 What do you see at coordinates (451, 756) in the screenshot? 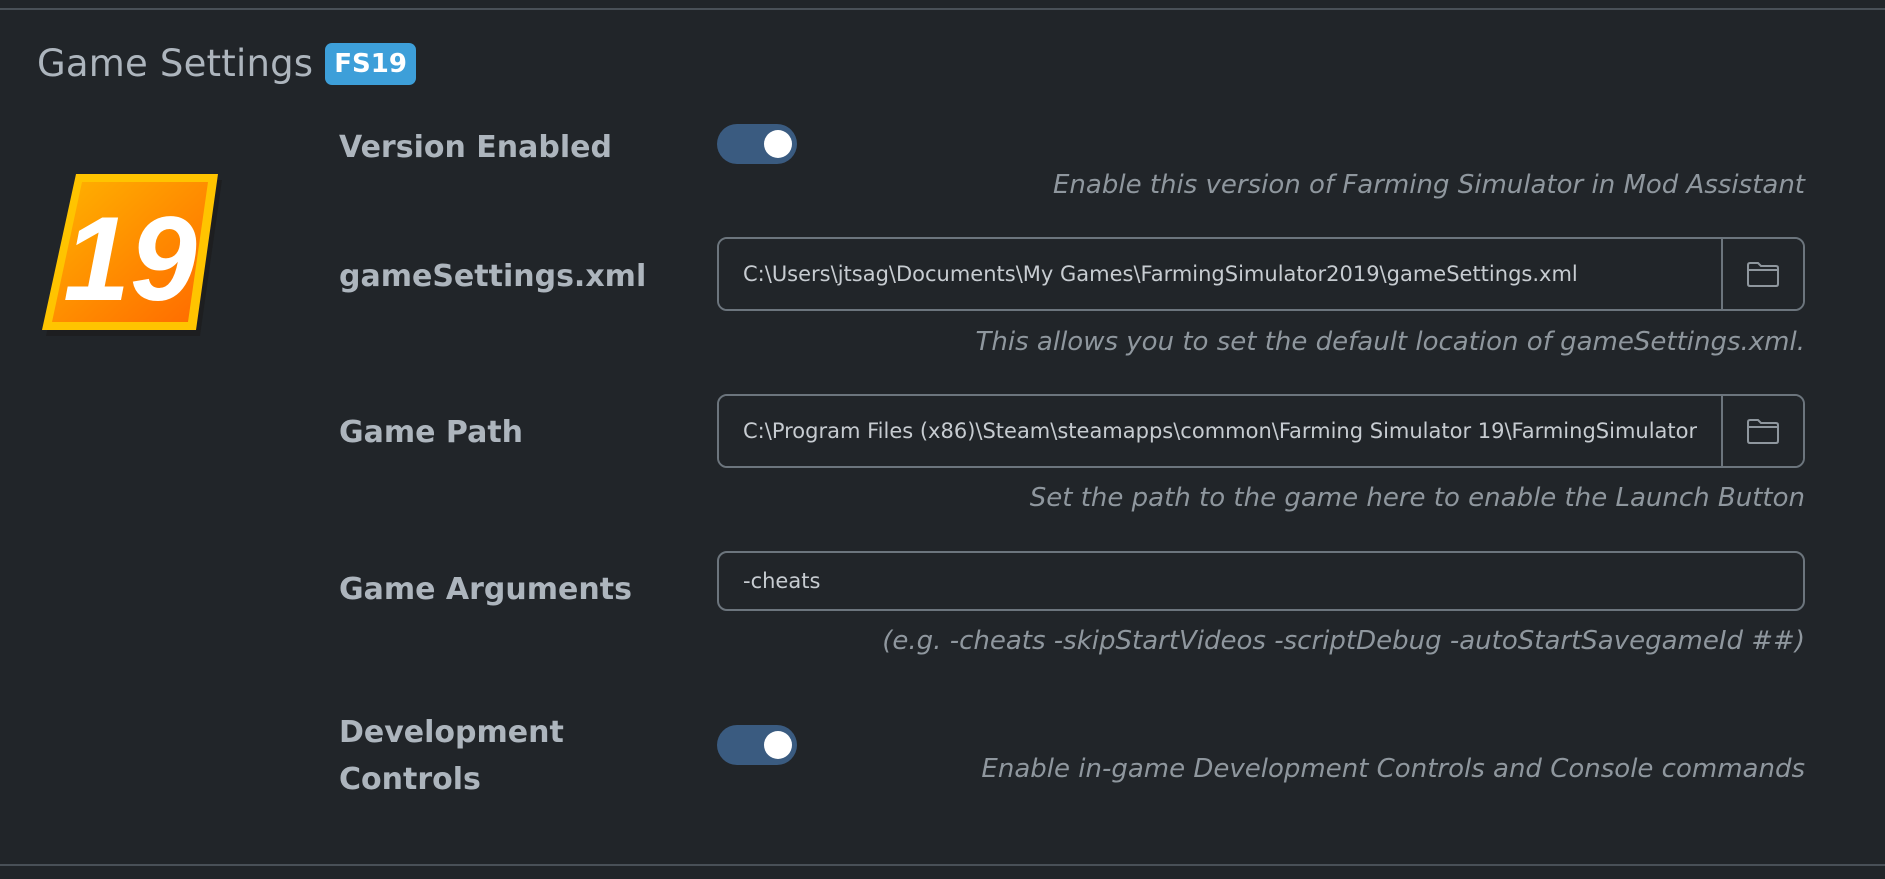
I see `dev-controls-label: Development Controls` at bounding box center [451, 756].